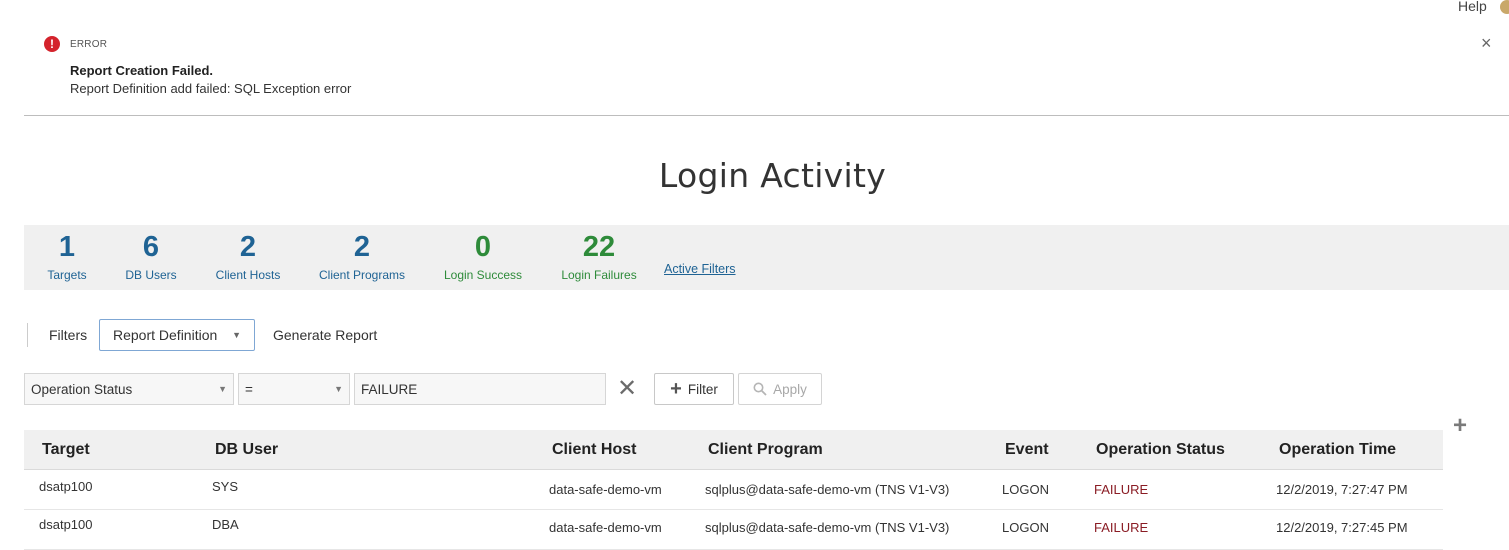 The width and height of the screenshot is (1509, 550). I want to click on filter-field-value: Operation Status, so click(82, 389).